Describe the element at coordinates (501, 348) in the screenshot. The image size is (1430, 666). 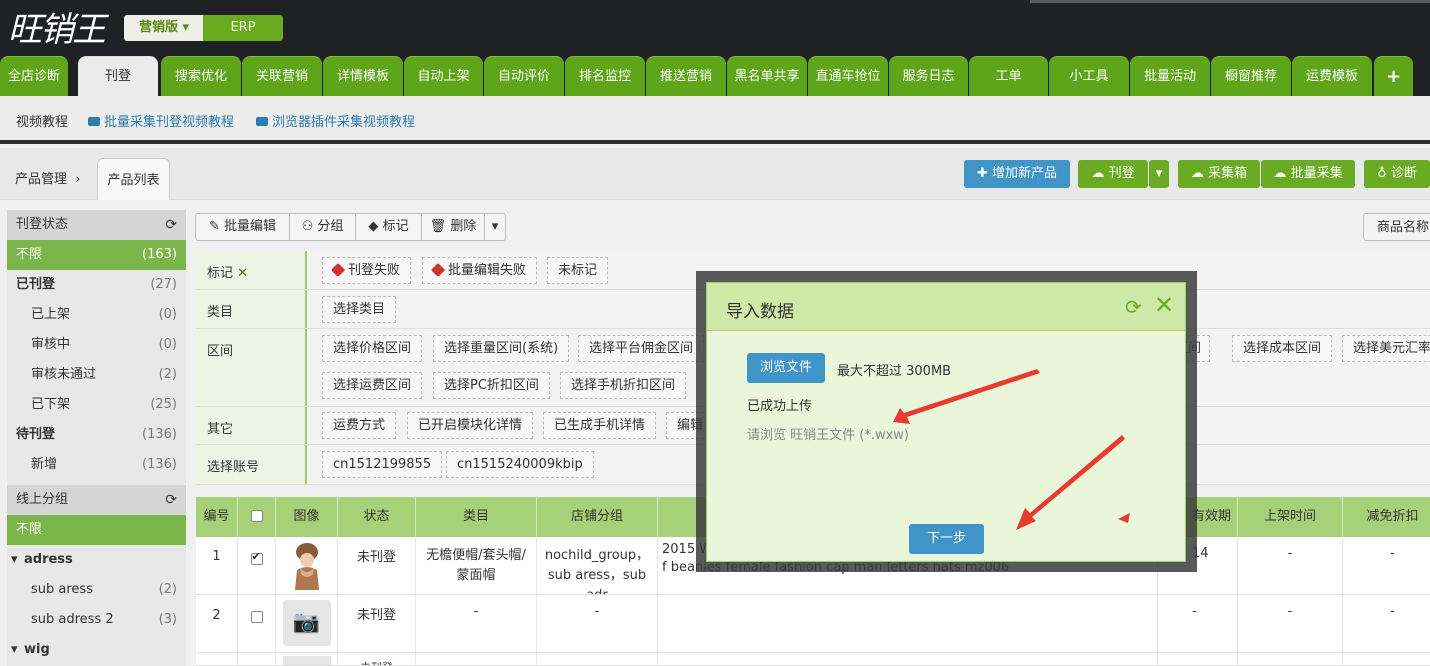
I see `chip-weight-range: 选择重量区间(系统)` at that location.